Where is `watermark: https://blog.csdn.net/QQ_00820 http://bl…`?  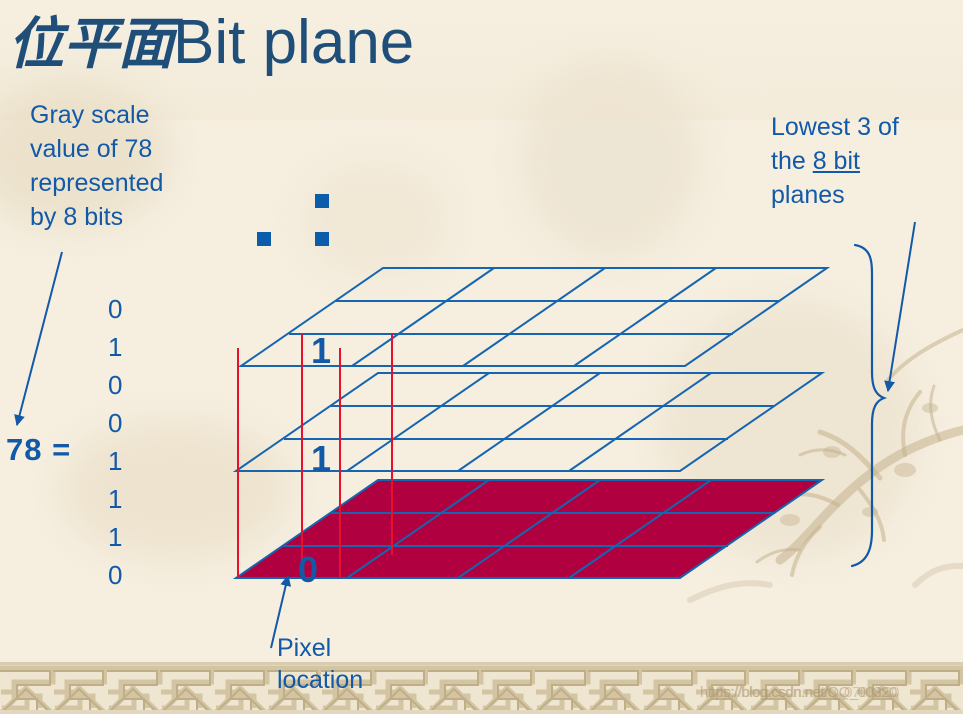 watermark: https://blog.csdn.net/QQ_00820 http://bl… is located at coordinates (800, 692).